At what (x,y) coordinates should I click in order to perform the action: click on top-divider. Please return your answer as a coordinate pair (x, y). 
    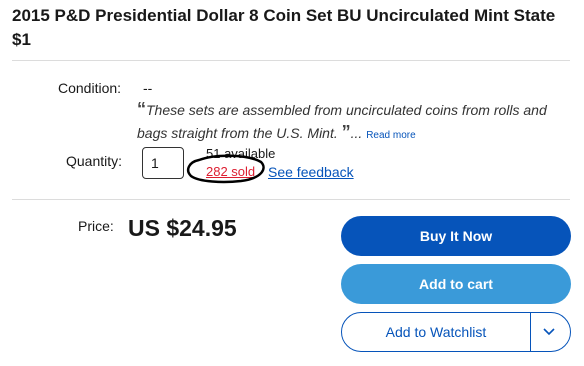
    Looking at the image, I should click on (291, 60).